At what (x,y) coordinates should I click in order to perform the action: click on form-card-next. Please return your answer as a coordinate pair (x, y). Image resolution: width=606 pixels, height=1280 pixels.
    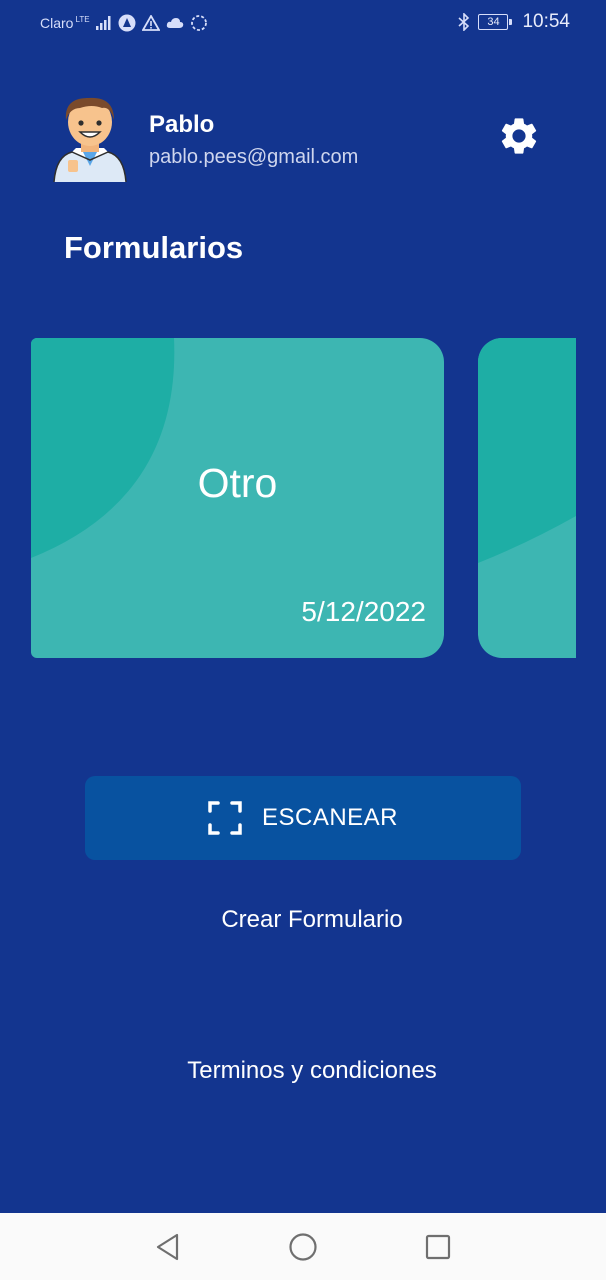
    Looking at the image, I should click on (527, 498).